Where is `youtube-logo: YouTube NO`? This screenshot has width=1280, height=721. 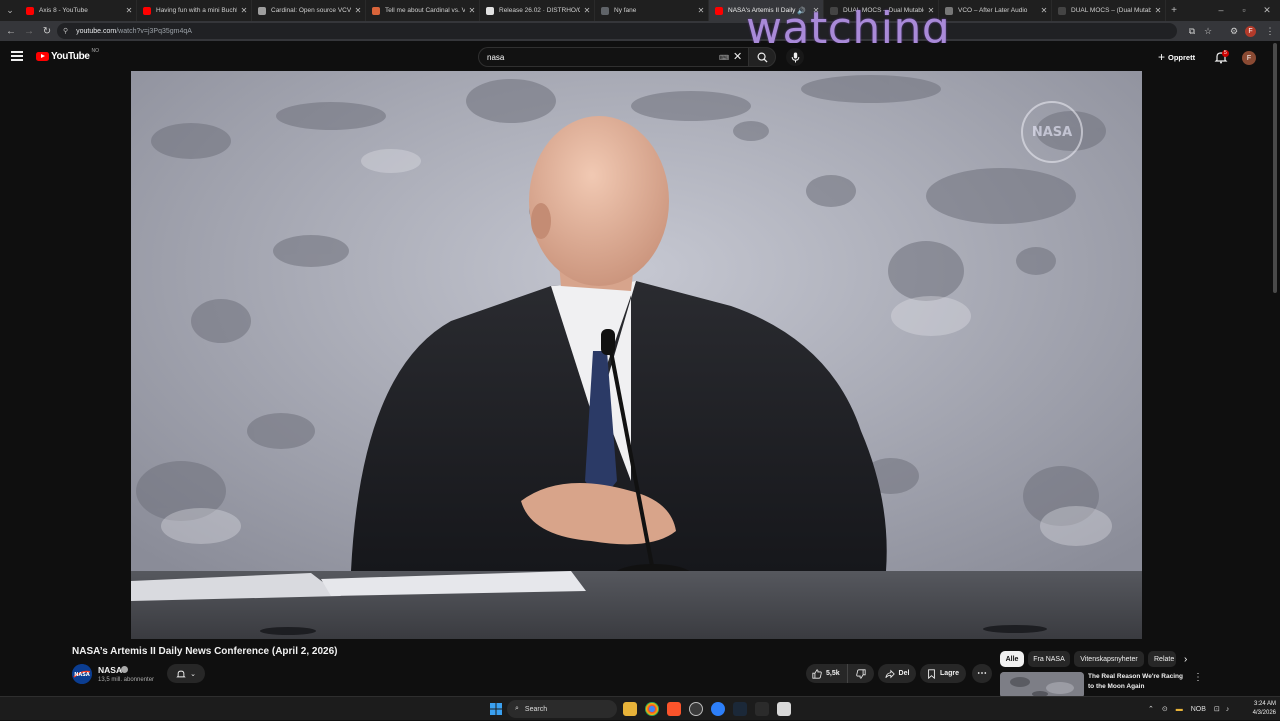 youtube-logo: YouTube NO is located at coordinates (68, 54).